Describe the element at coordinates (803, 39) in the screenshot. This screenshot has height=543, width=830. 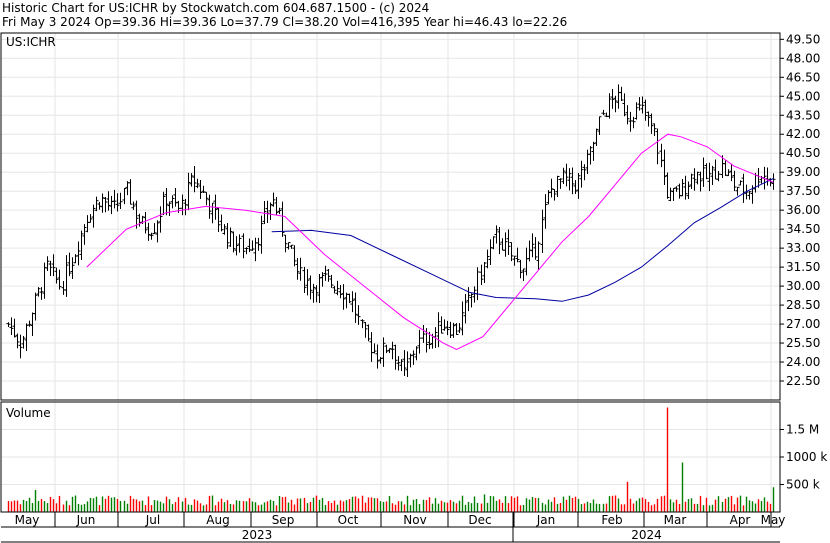
I see `price-tick-label: 49.50` at that location.